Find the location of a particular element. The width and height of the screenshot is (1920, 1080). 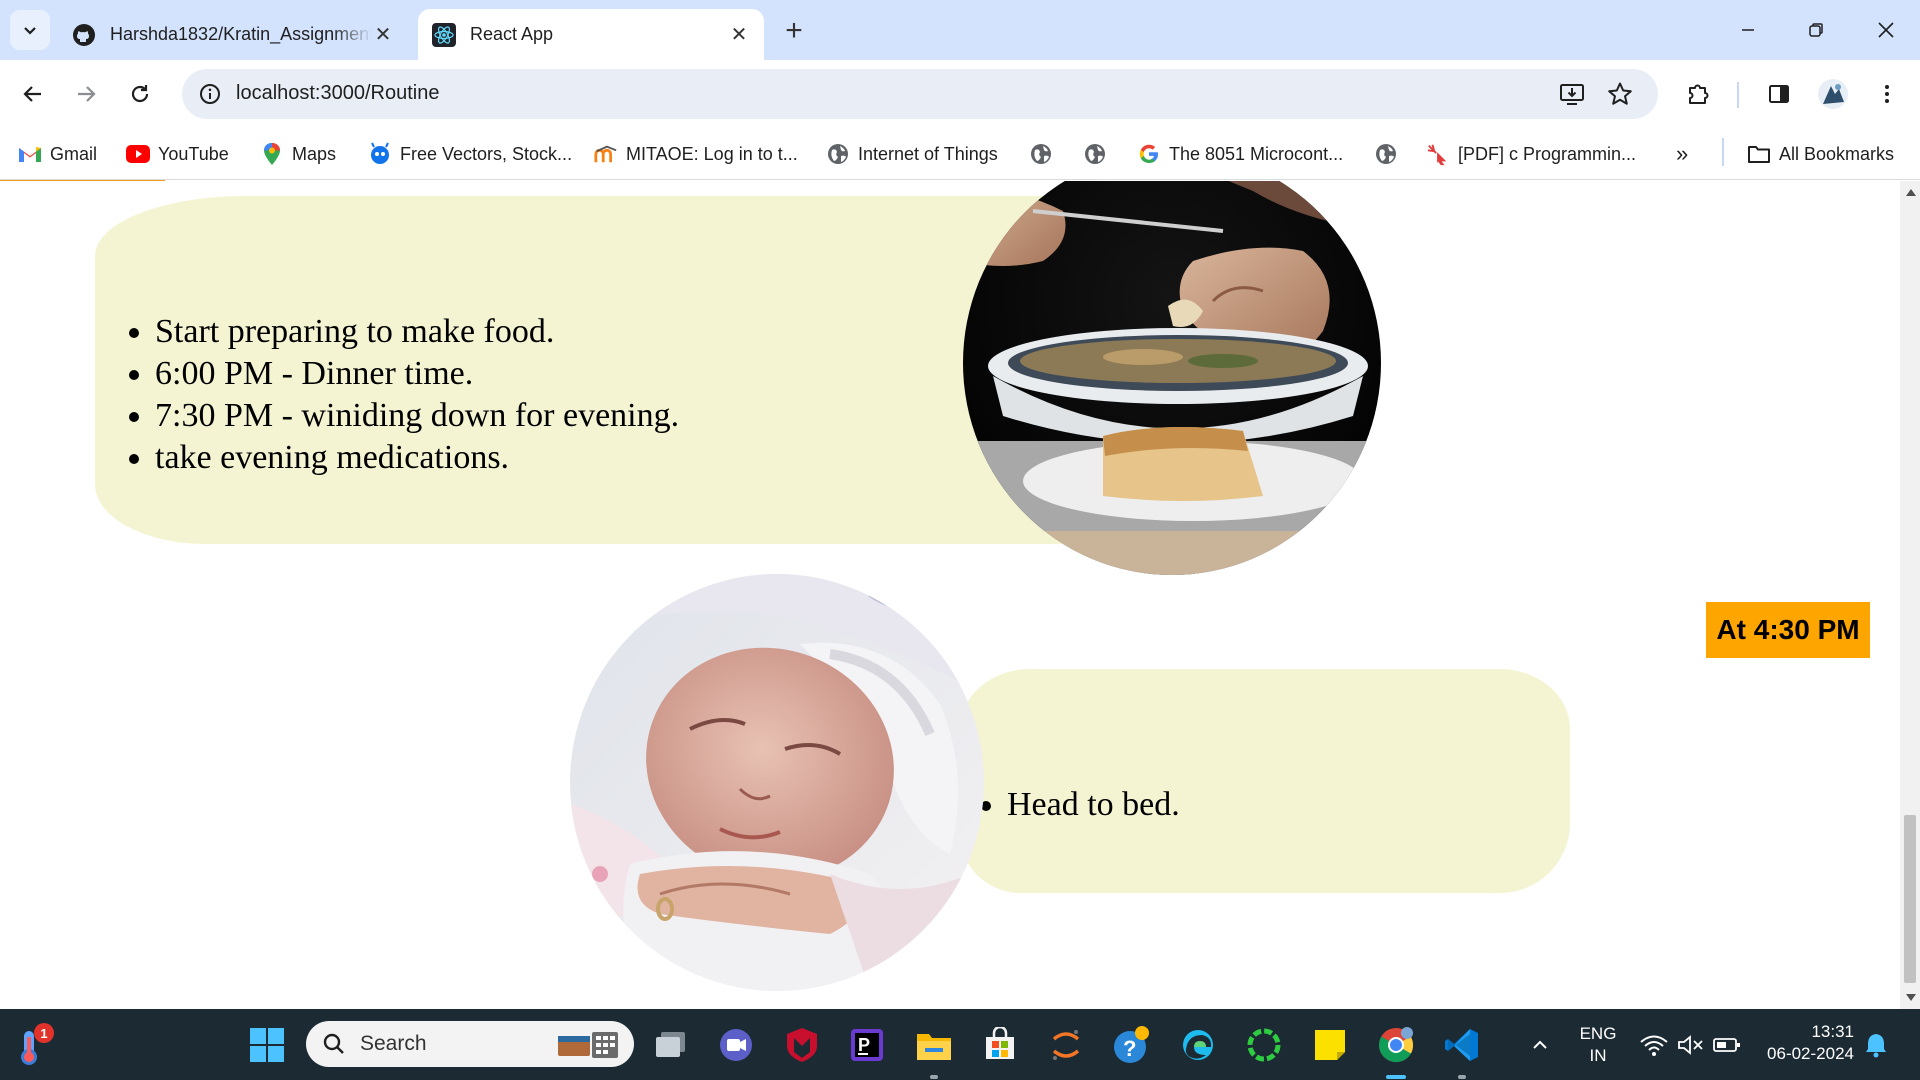

search-highlight-icon is located at coordinates (588, 1045).